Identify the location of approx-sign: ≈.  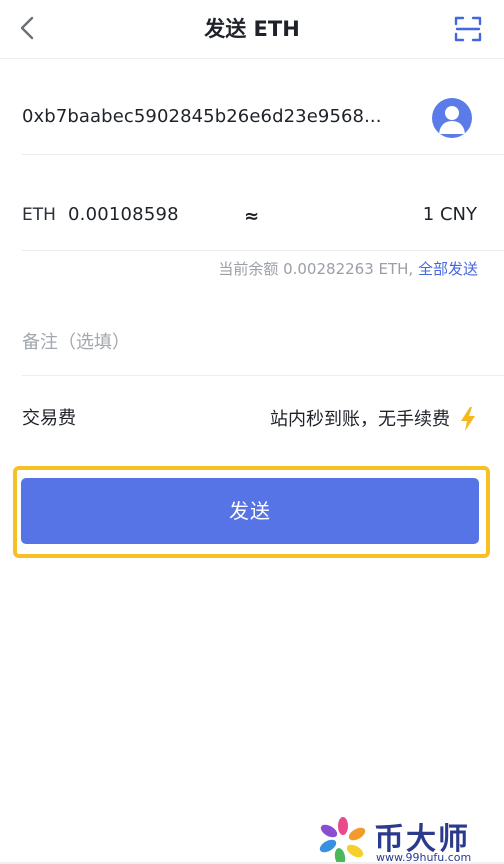
(252, 216).